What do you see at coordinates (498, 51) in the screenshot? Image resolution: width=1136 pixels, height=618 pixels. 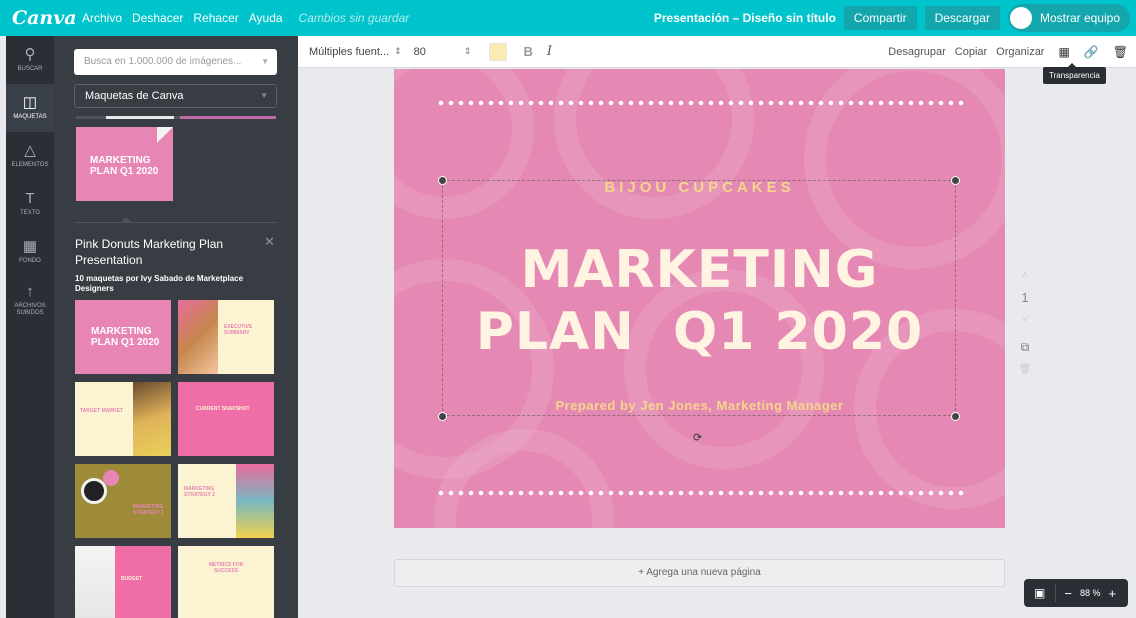 I see `text-color-swatch` at bounding box center [498, 51].